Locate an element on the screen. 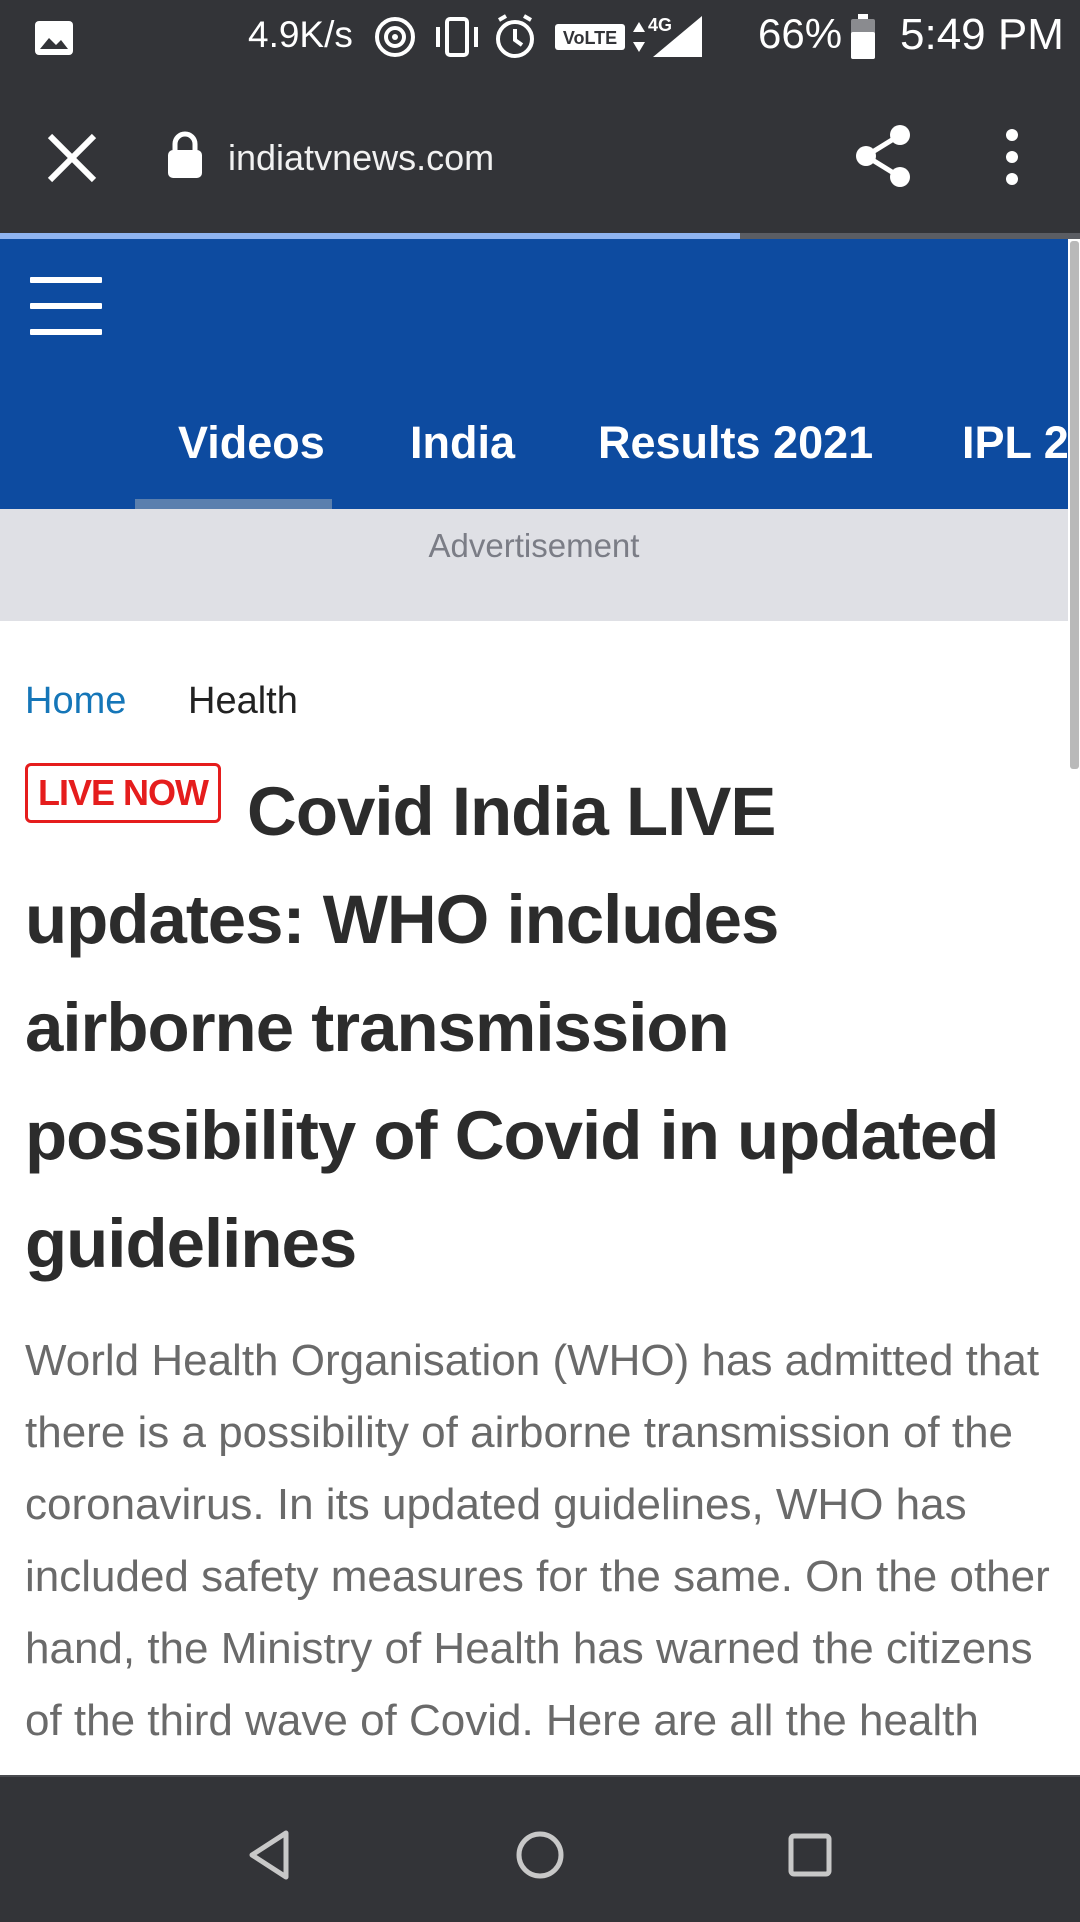 Image resolution: width=1080 pixels, height=1922 pixels. scrollbar-thumb is located at coordinates (1074, 505).